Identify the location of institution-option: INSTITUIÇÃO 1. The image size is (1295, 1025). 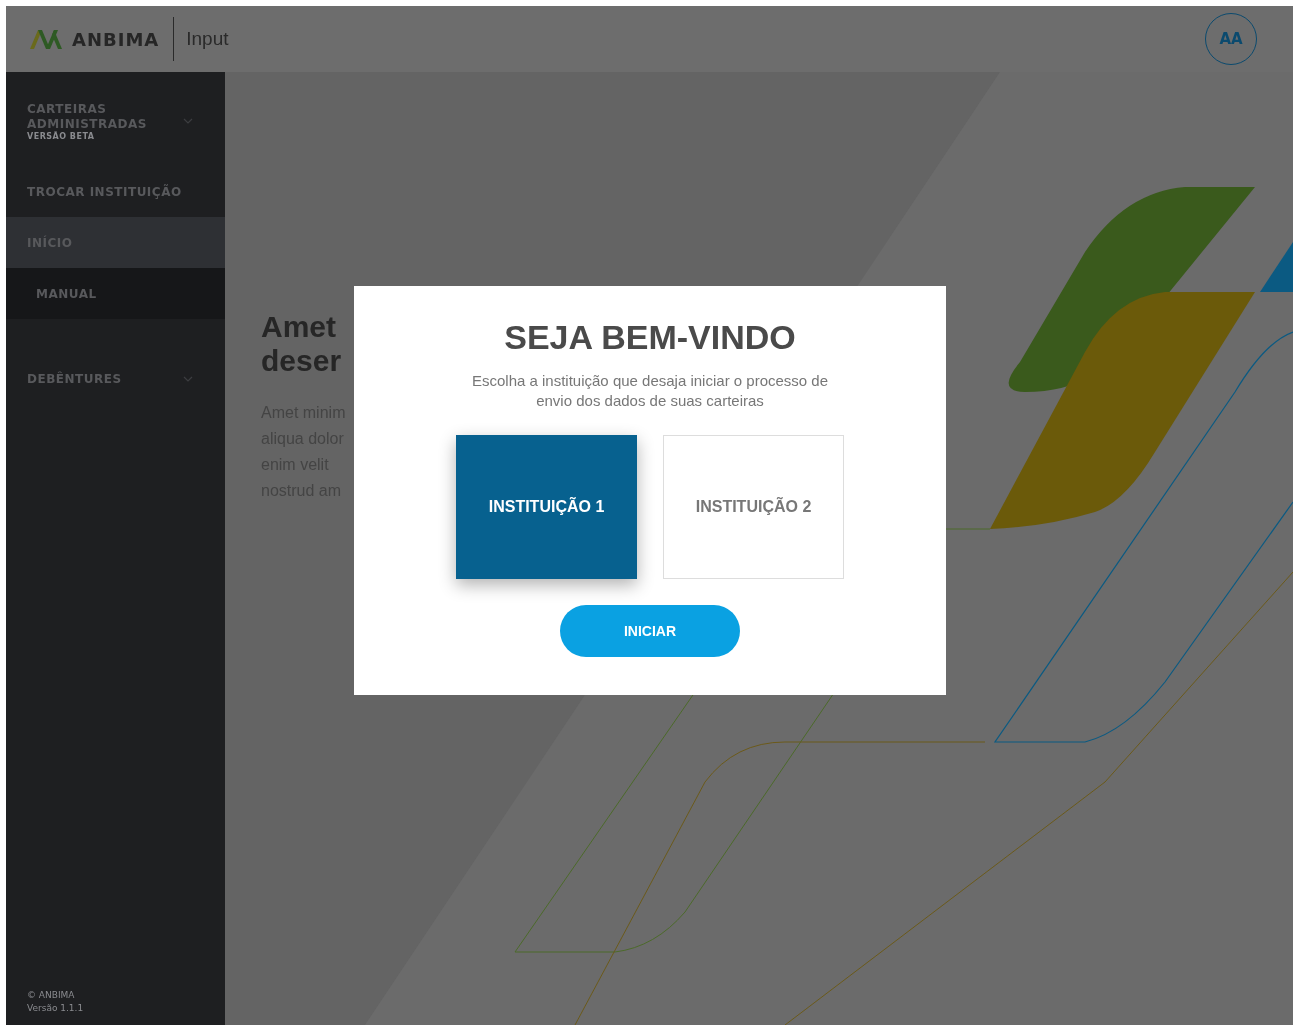
(546, 507).